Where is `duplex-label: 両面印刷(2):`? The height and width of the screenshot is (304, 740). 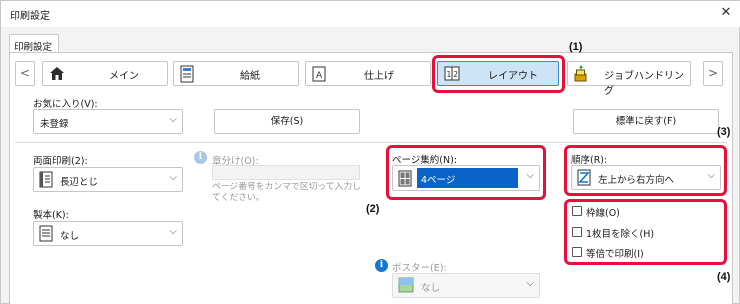 duplex-label: 両面印刷(2): is located at coordinates (60, 161).